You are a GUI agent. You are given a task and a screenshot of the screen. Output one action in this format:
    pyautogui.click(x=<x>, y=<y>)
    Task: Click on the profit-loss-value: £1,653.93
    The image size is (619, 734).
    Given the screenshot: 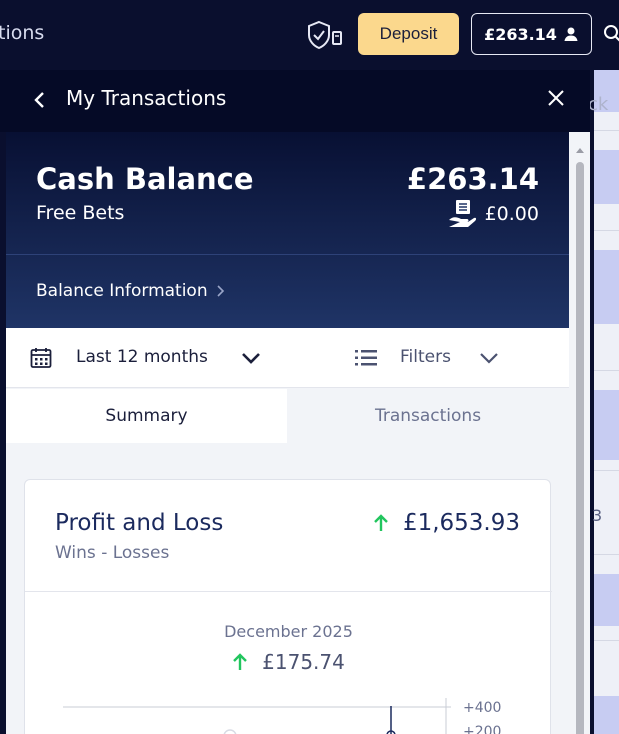 What is the action you would take?
    pyautogui.click(x=461, y=523)
    